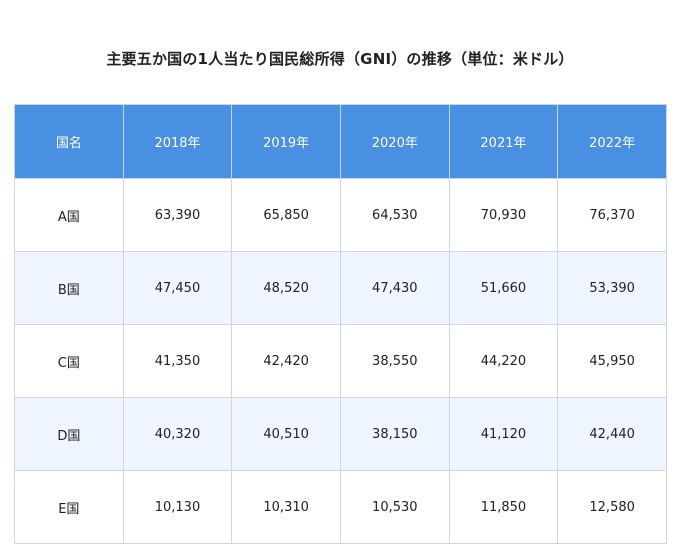 Image resolution: width=680 pixels, height=556 pixels. What do you see at coordinates (394, 215) in the screenshot?
I see `table-cell: 64,530` at bounding box center [394, 215].